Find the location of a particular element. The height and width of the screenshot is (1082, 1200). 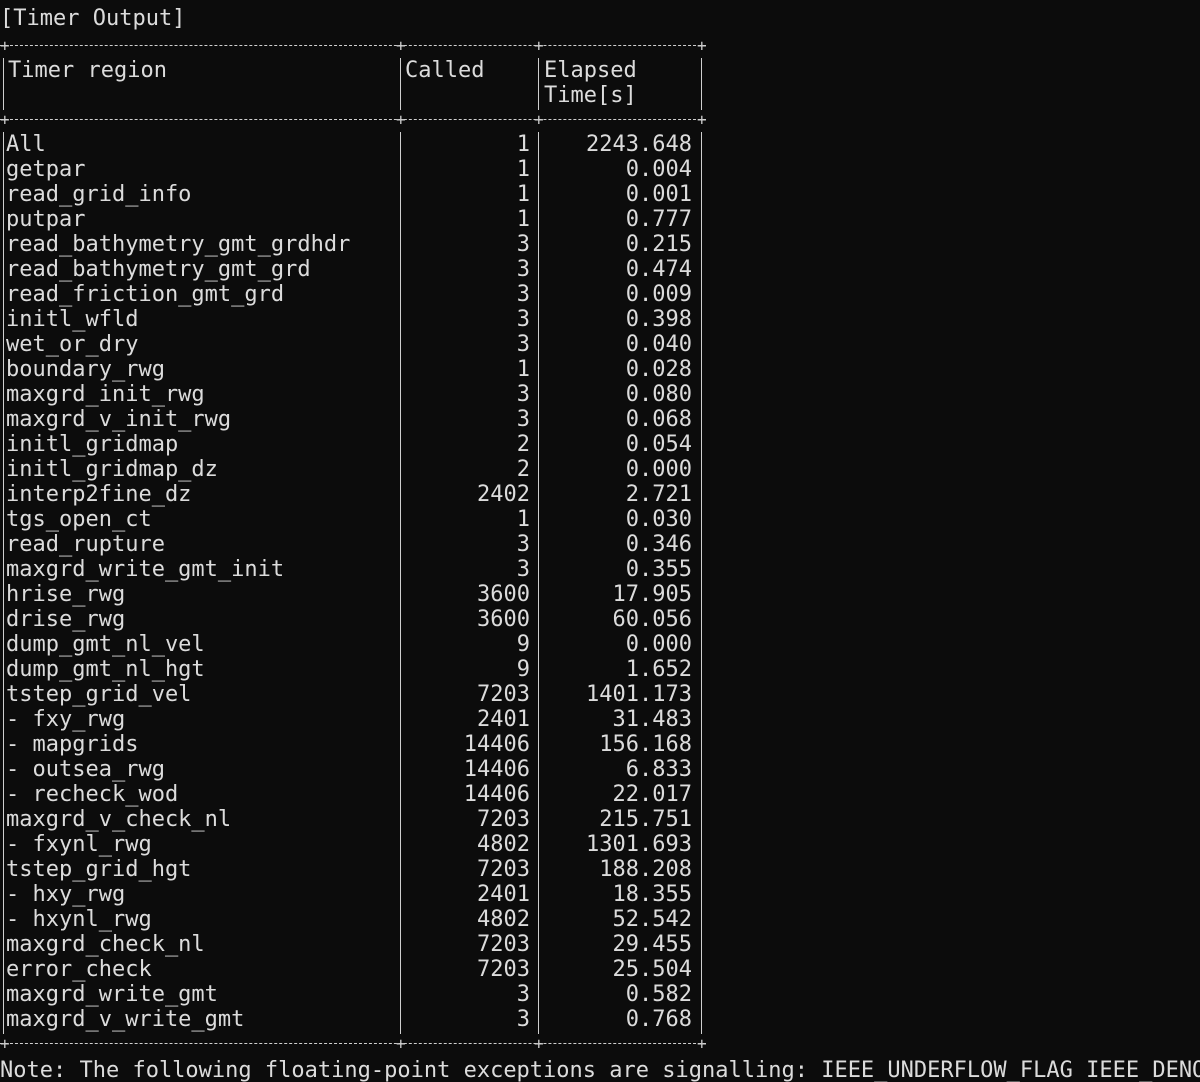

timer-region-name: All is located at coordinates (26, 144).